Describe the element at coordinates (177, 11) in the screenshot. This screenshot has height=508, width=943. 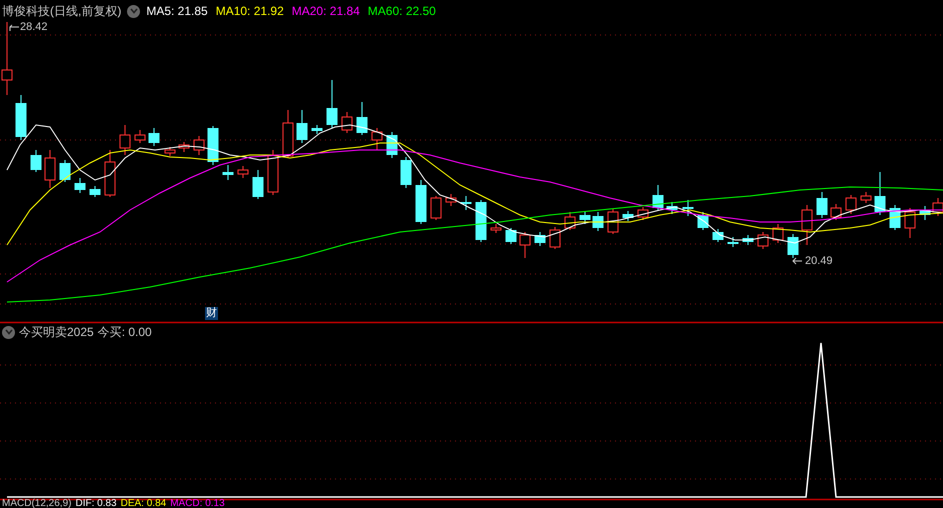
I see `moving-average-value: MA5: 21.85` at that location.